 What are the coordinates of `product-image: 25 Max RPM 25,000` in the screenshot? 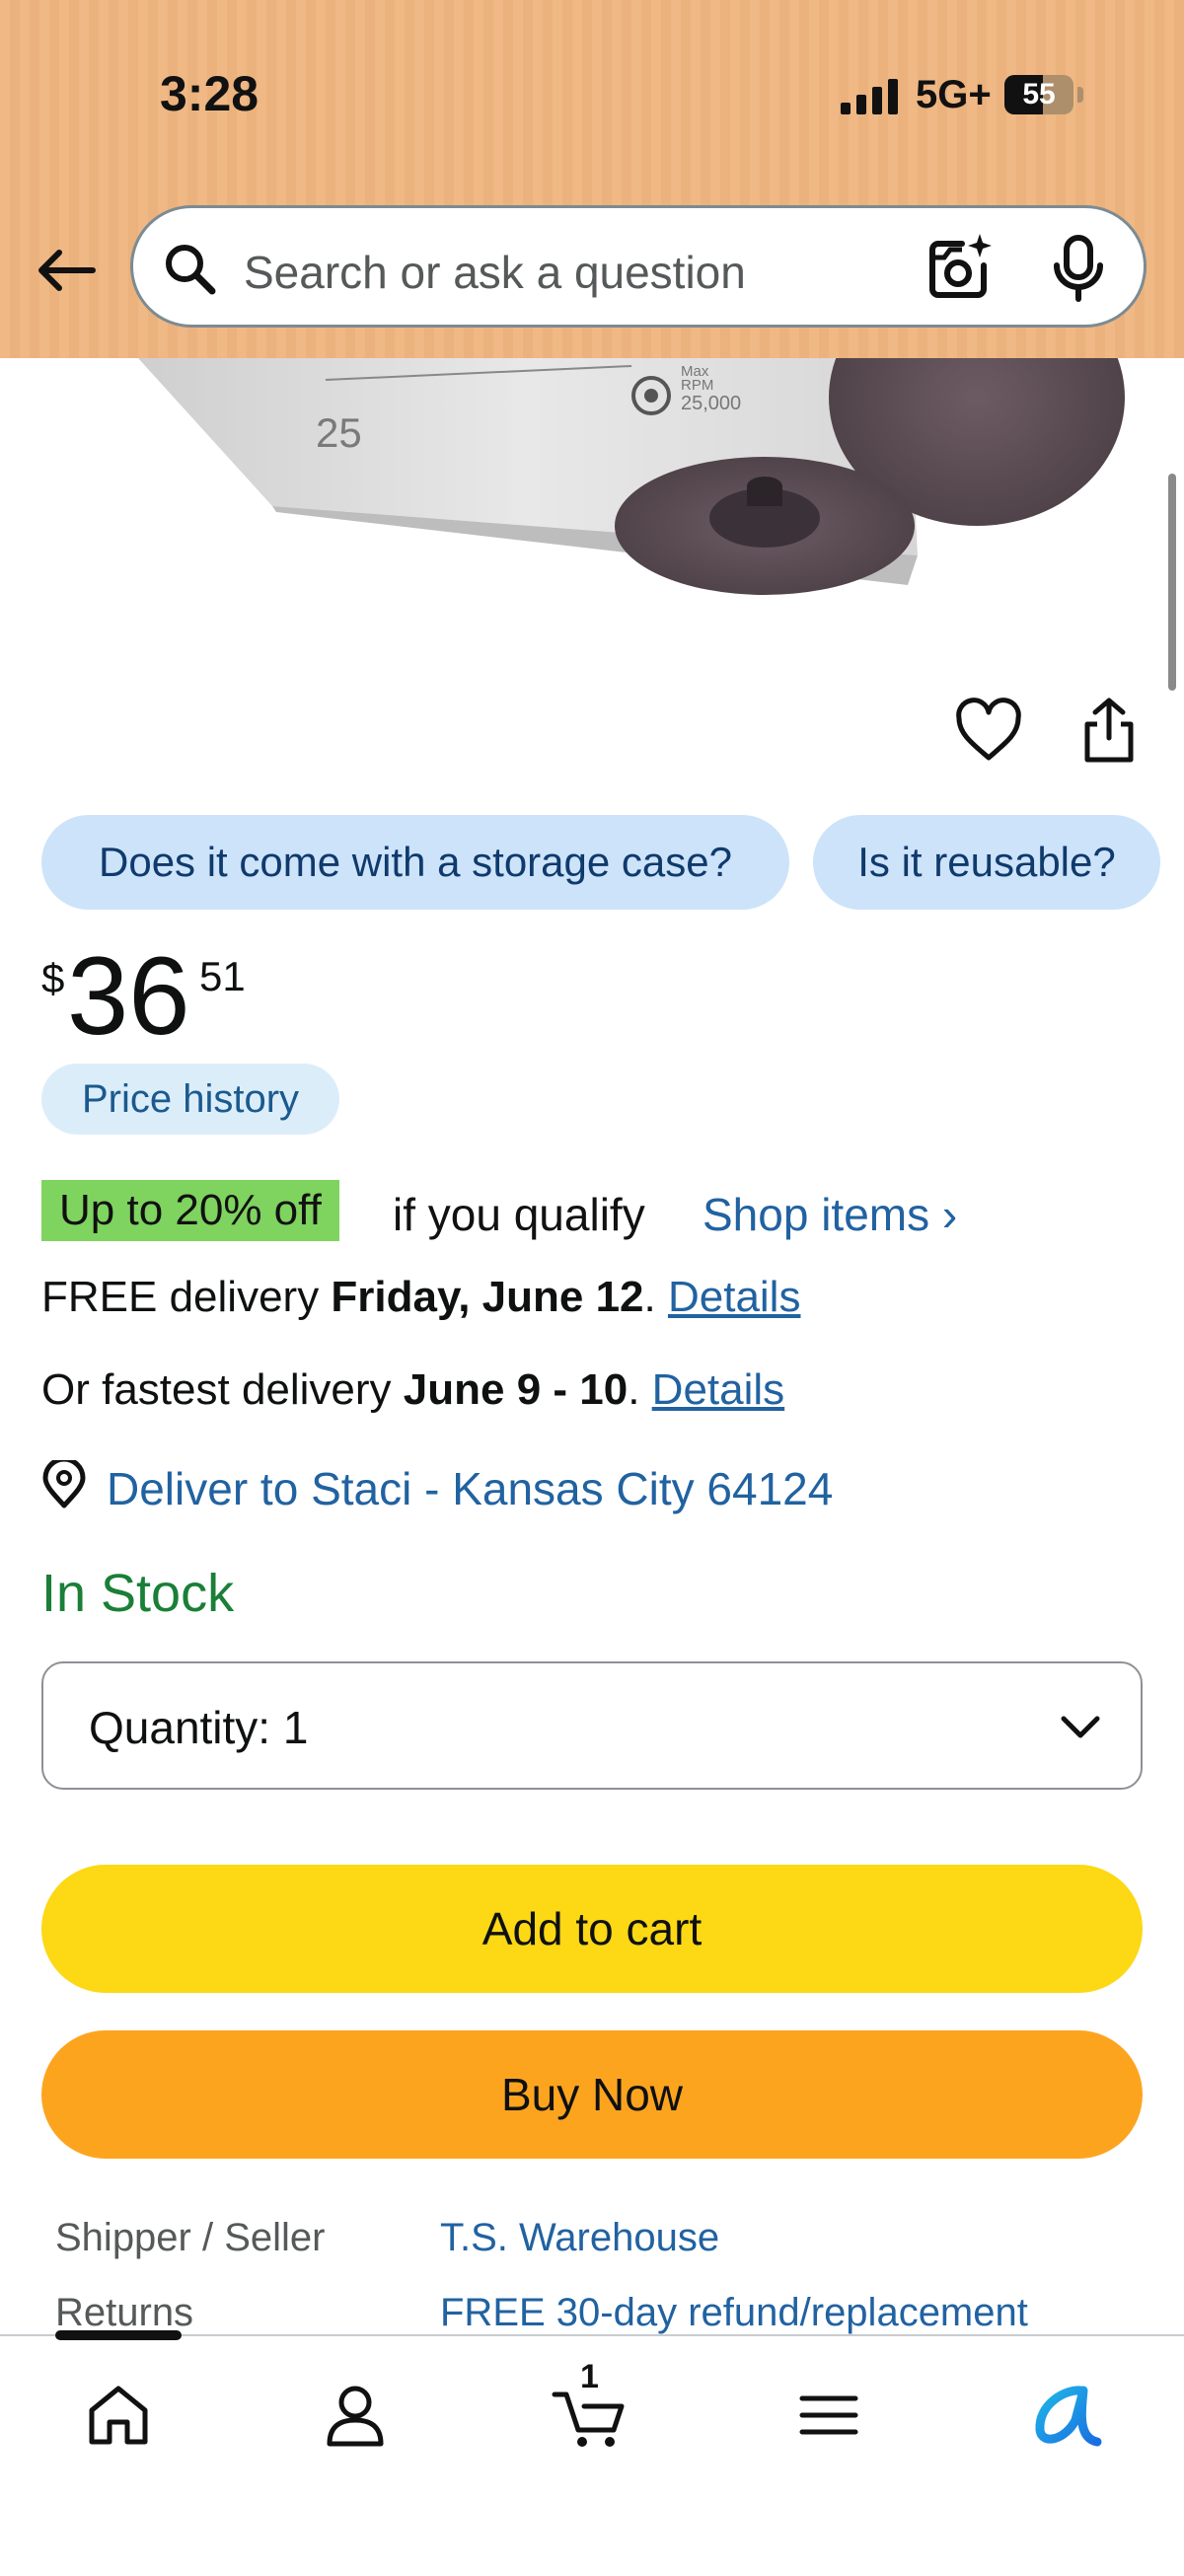 It's located at (592, 516).